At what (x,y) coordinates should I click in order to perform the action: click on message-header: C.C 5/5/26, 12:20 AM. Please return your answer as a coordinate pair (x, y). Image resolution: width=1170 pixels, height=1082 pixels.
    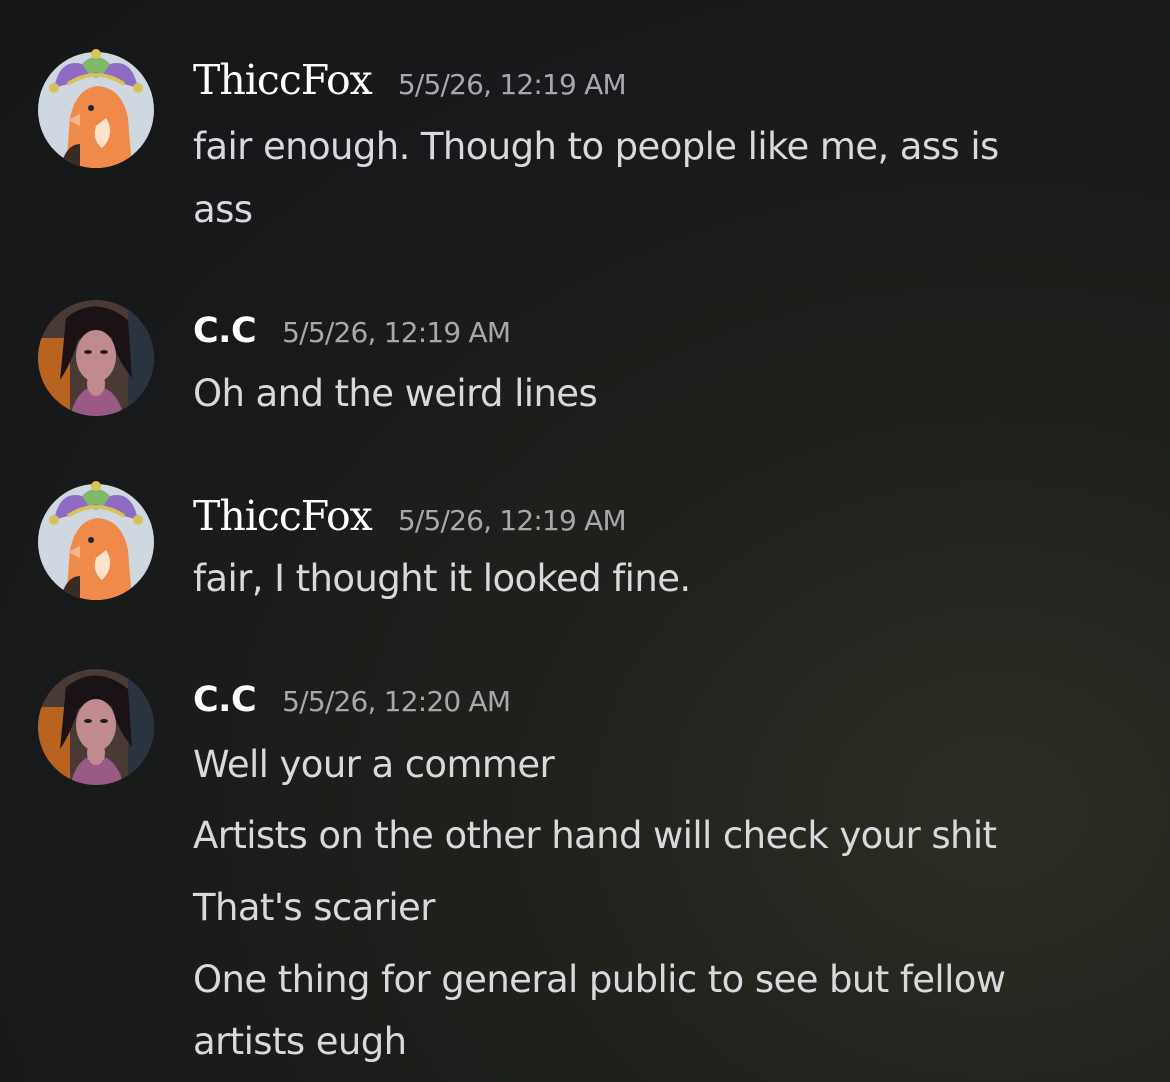
    Looking at the image, I should click on (352, 700).